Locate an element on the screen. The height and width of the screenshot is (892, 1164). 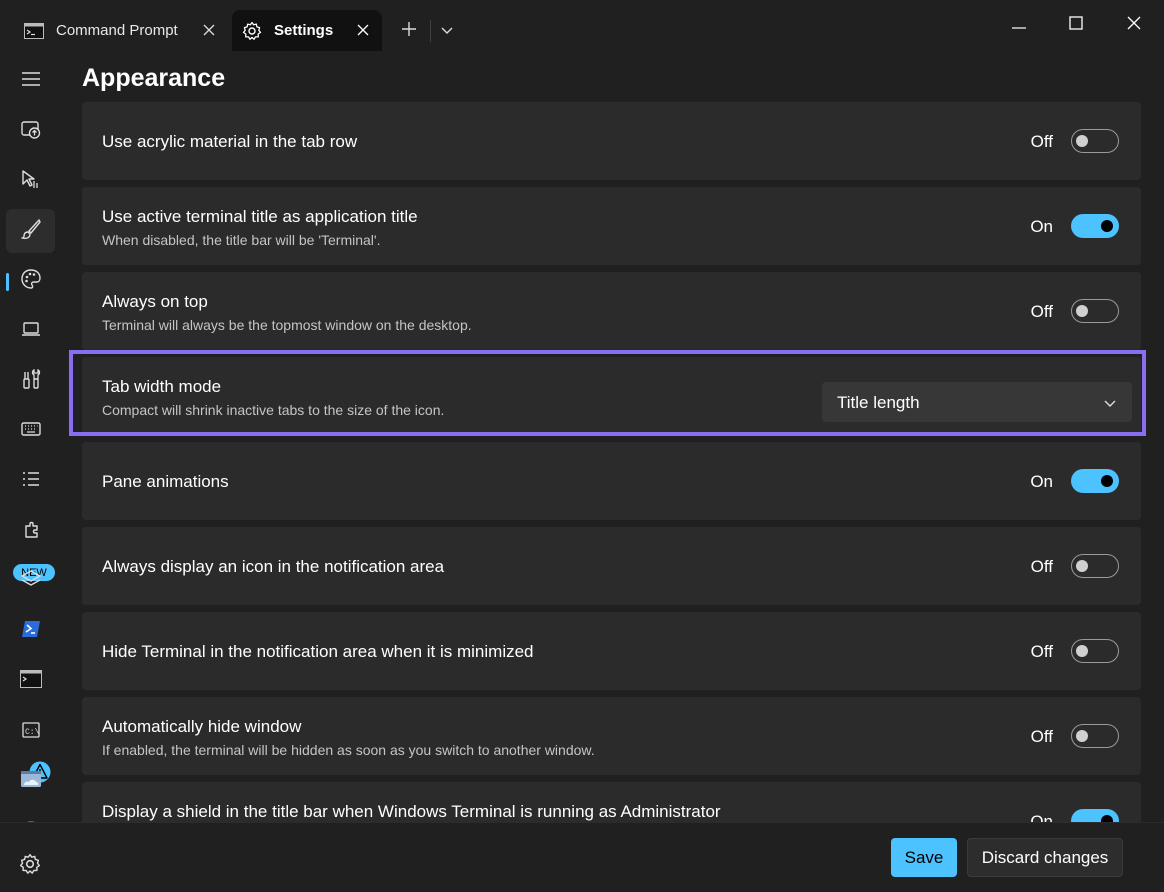
tools-icon is located at coordinates (31, 381).